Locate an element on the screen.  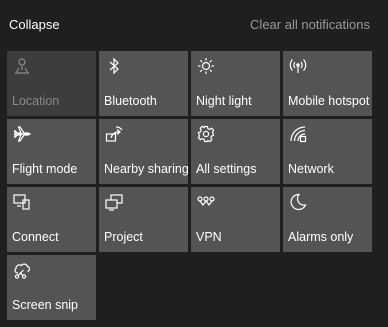
share-icon is located at coordinates (114, 134).